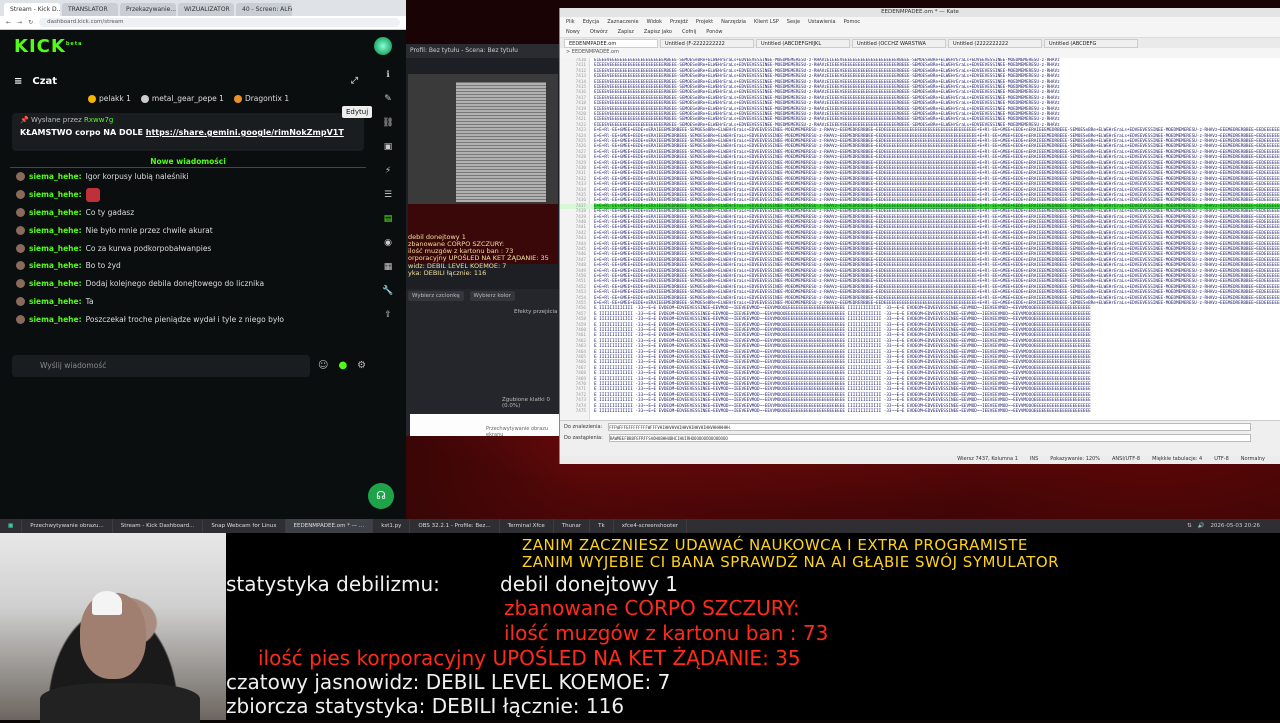  I want to click on taskbar-item: Tk, so click(602, 526).